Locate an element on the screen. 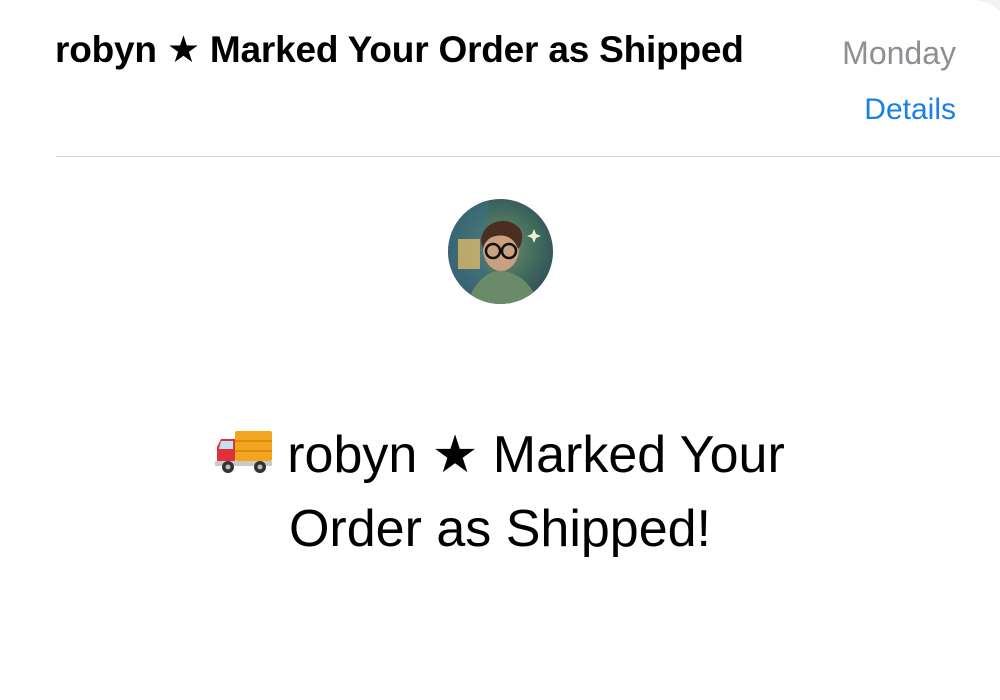 The image size is (1000, 700). sender-avatar is located at coordinates (500, 251).